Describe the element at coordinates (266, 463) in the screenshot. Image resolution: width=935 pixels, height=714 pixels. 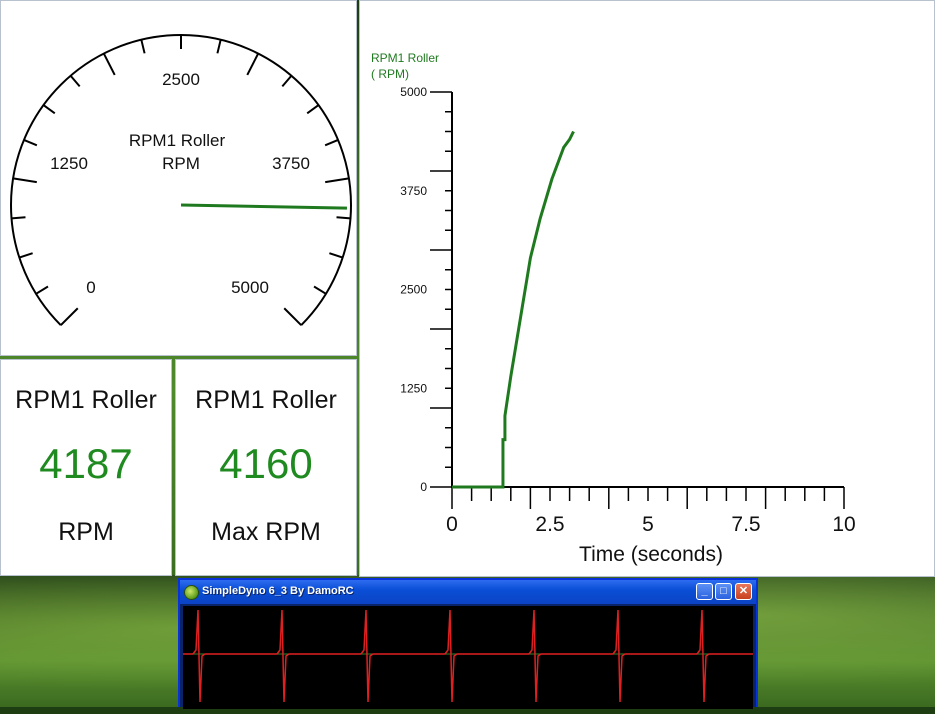
I see `readout-value: 4160` at that location.